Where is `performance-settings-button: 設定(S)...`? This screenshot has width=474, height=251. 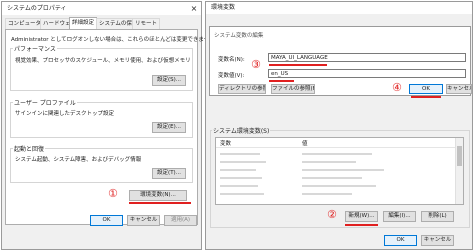 performance-settings-button: 設定(S)... is located at coordinates (169, 80).